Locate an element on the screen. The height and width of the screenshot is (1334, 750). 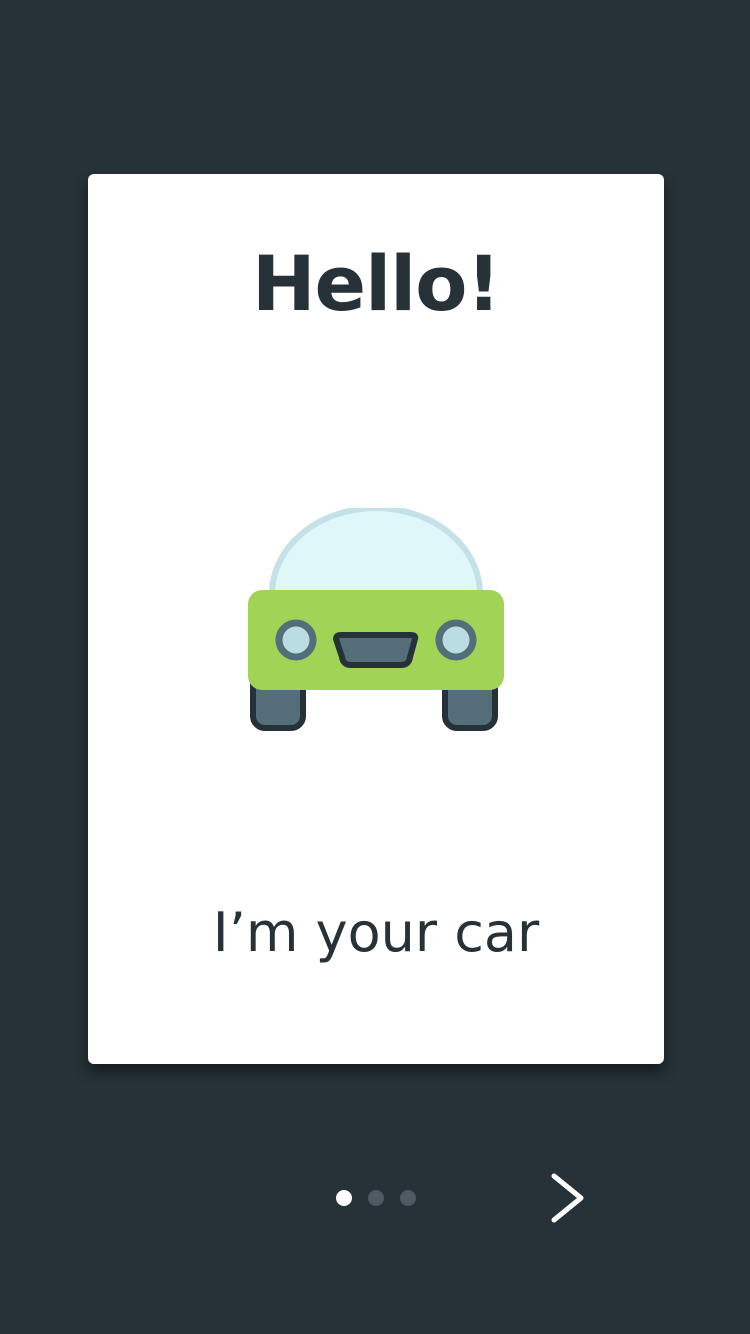
page-subtitle: I’m your car is located at coordinates (376, 932).